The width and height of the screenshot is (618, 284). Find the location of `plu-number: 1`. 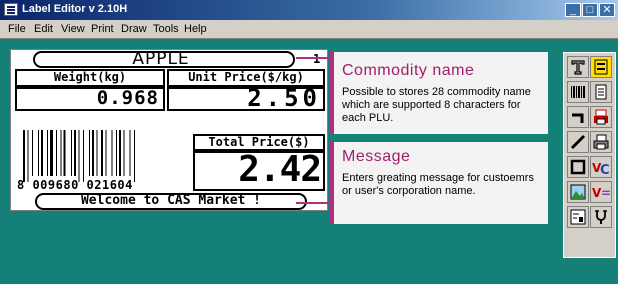

plu-number: 1 is located at coordinates (317, 59).